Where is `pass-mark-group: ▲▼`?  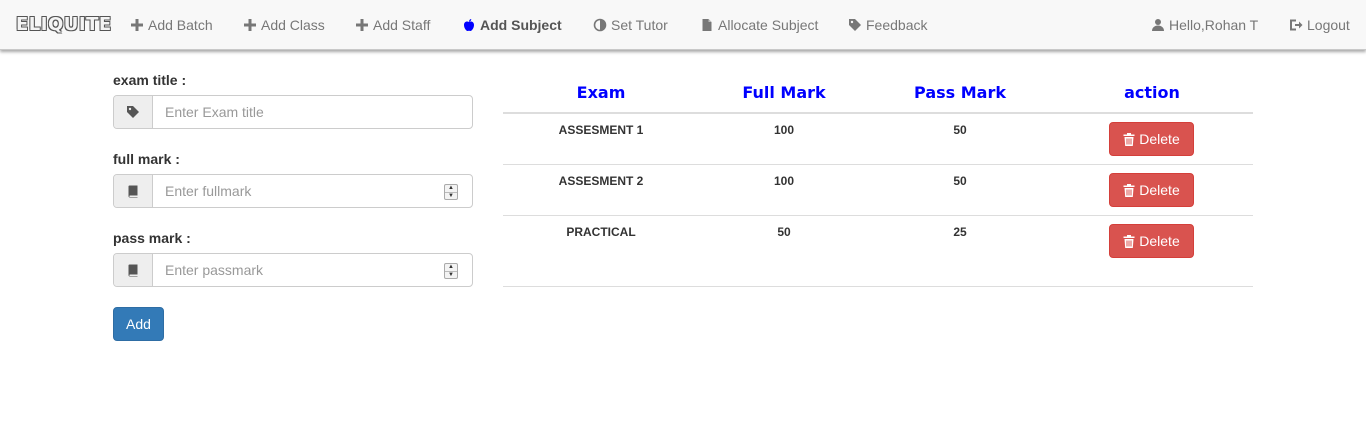
pass-mark-group: ▲▼ is located at coordinates (293, 270).